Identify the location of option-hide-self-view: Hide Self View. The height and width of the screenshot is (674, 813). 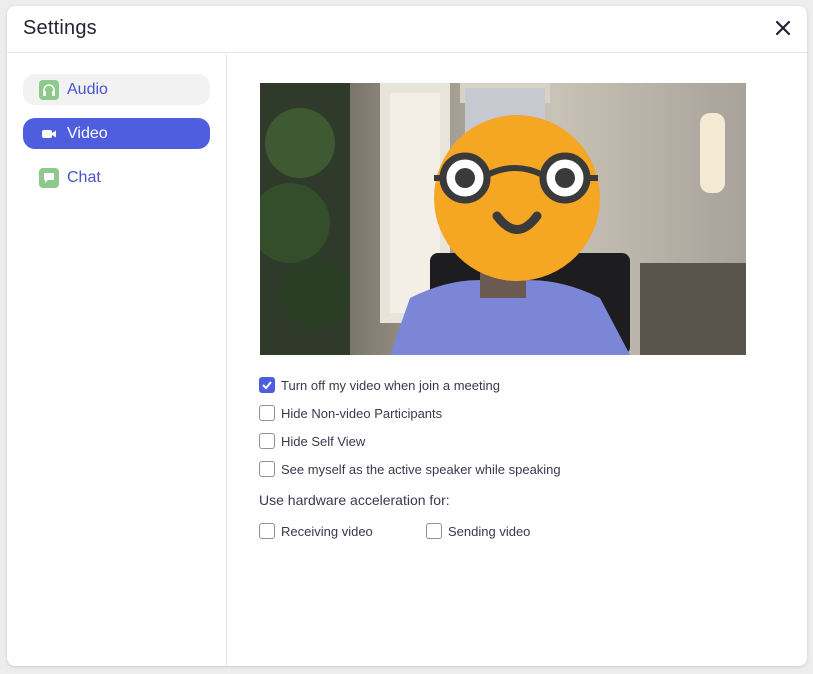
(312, 441).